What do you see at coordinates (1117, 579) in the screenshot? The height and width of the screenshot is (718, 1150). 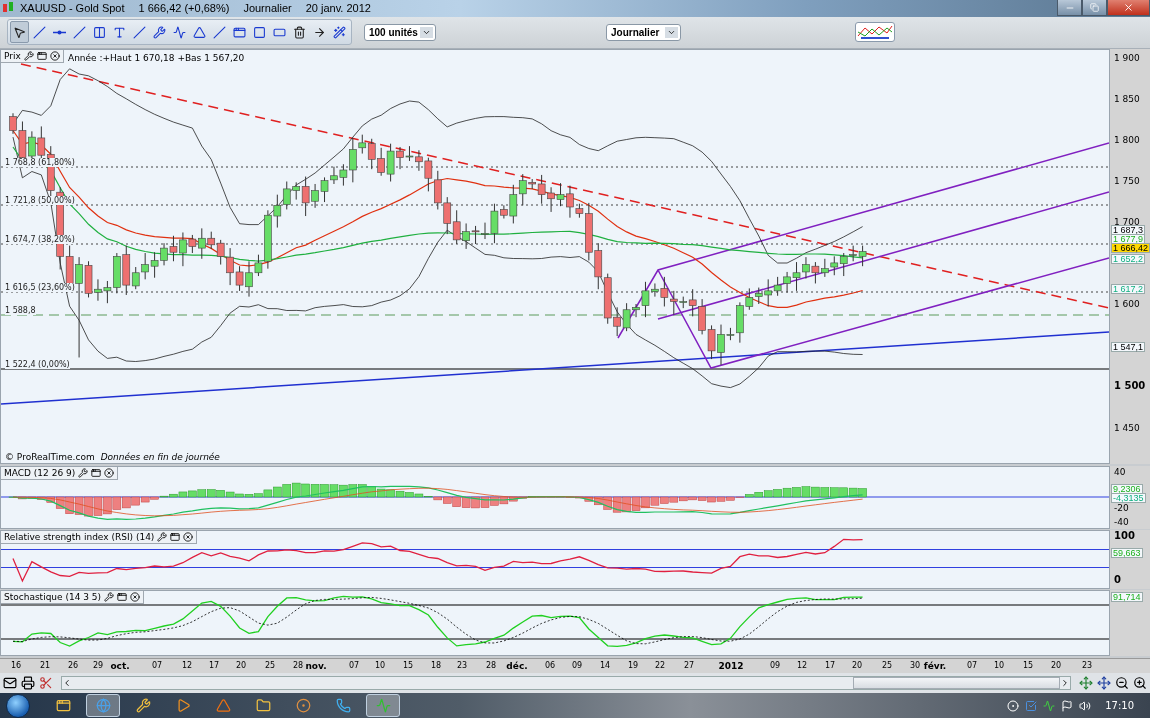 I see `axis-tick-label: 0` at bounding box center [1117, 579].